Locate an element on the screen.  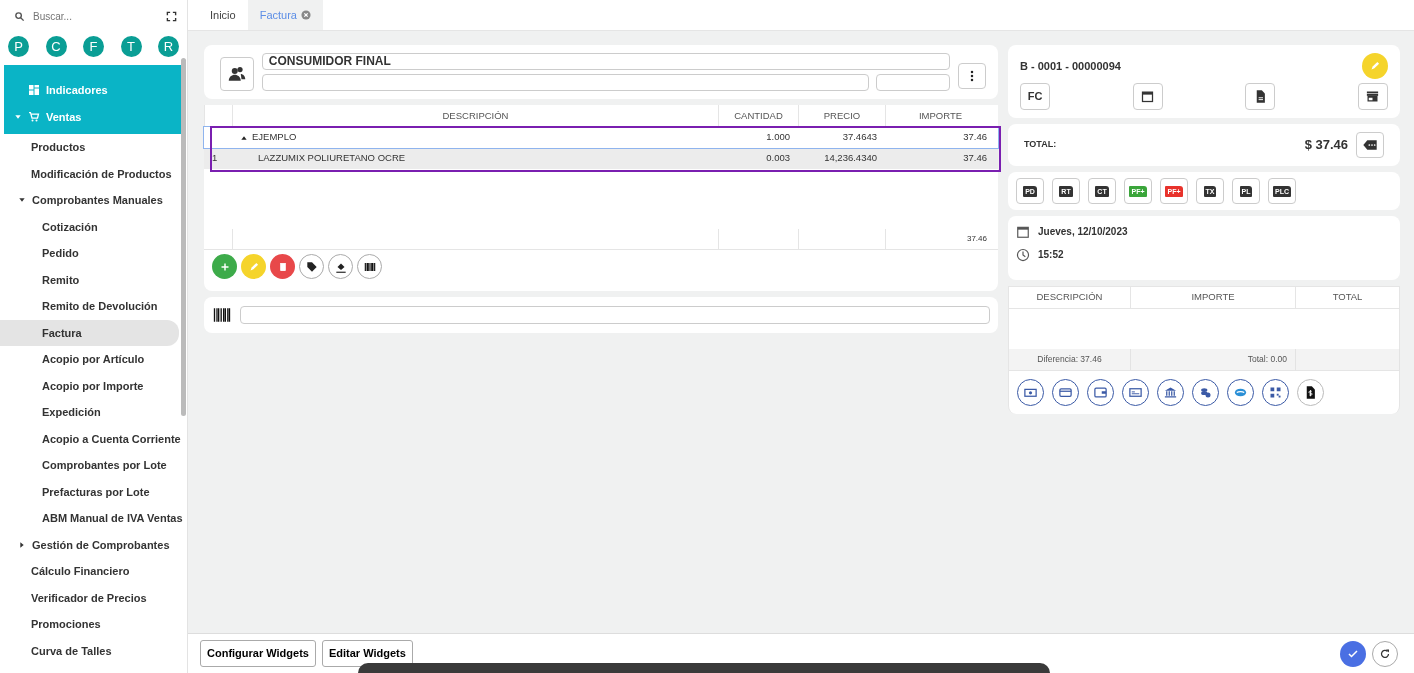
check-button is located at coordinates (1135, 392).